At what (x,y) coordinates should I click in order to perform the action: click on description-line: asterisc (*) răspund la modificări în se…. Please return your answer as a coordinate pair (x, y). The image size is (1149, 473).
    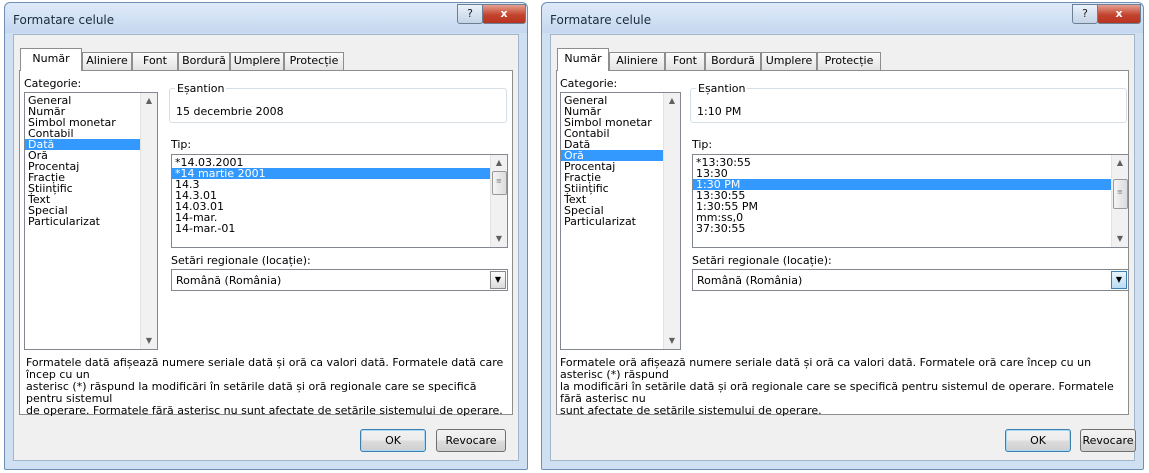
    Looking at the image, I should click on (251, 392).